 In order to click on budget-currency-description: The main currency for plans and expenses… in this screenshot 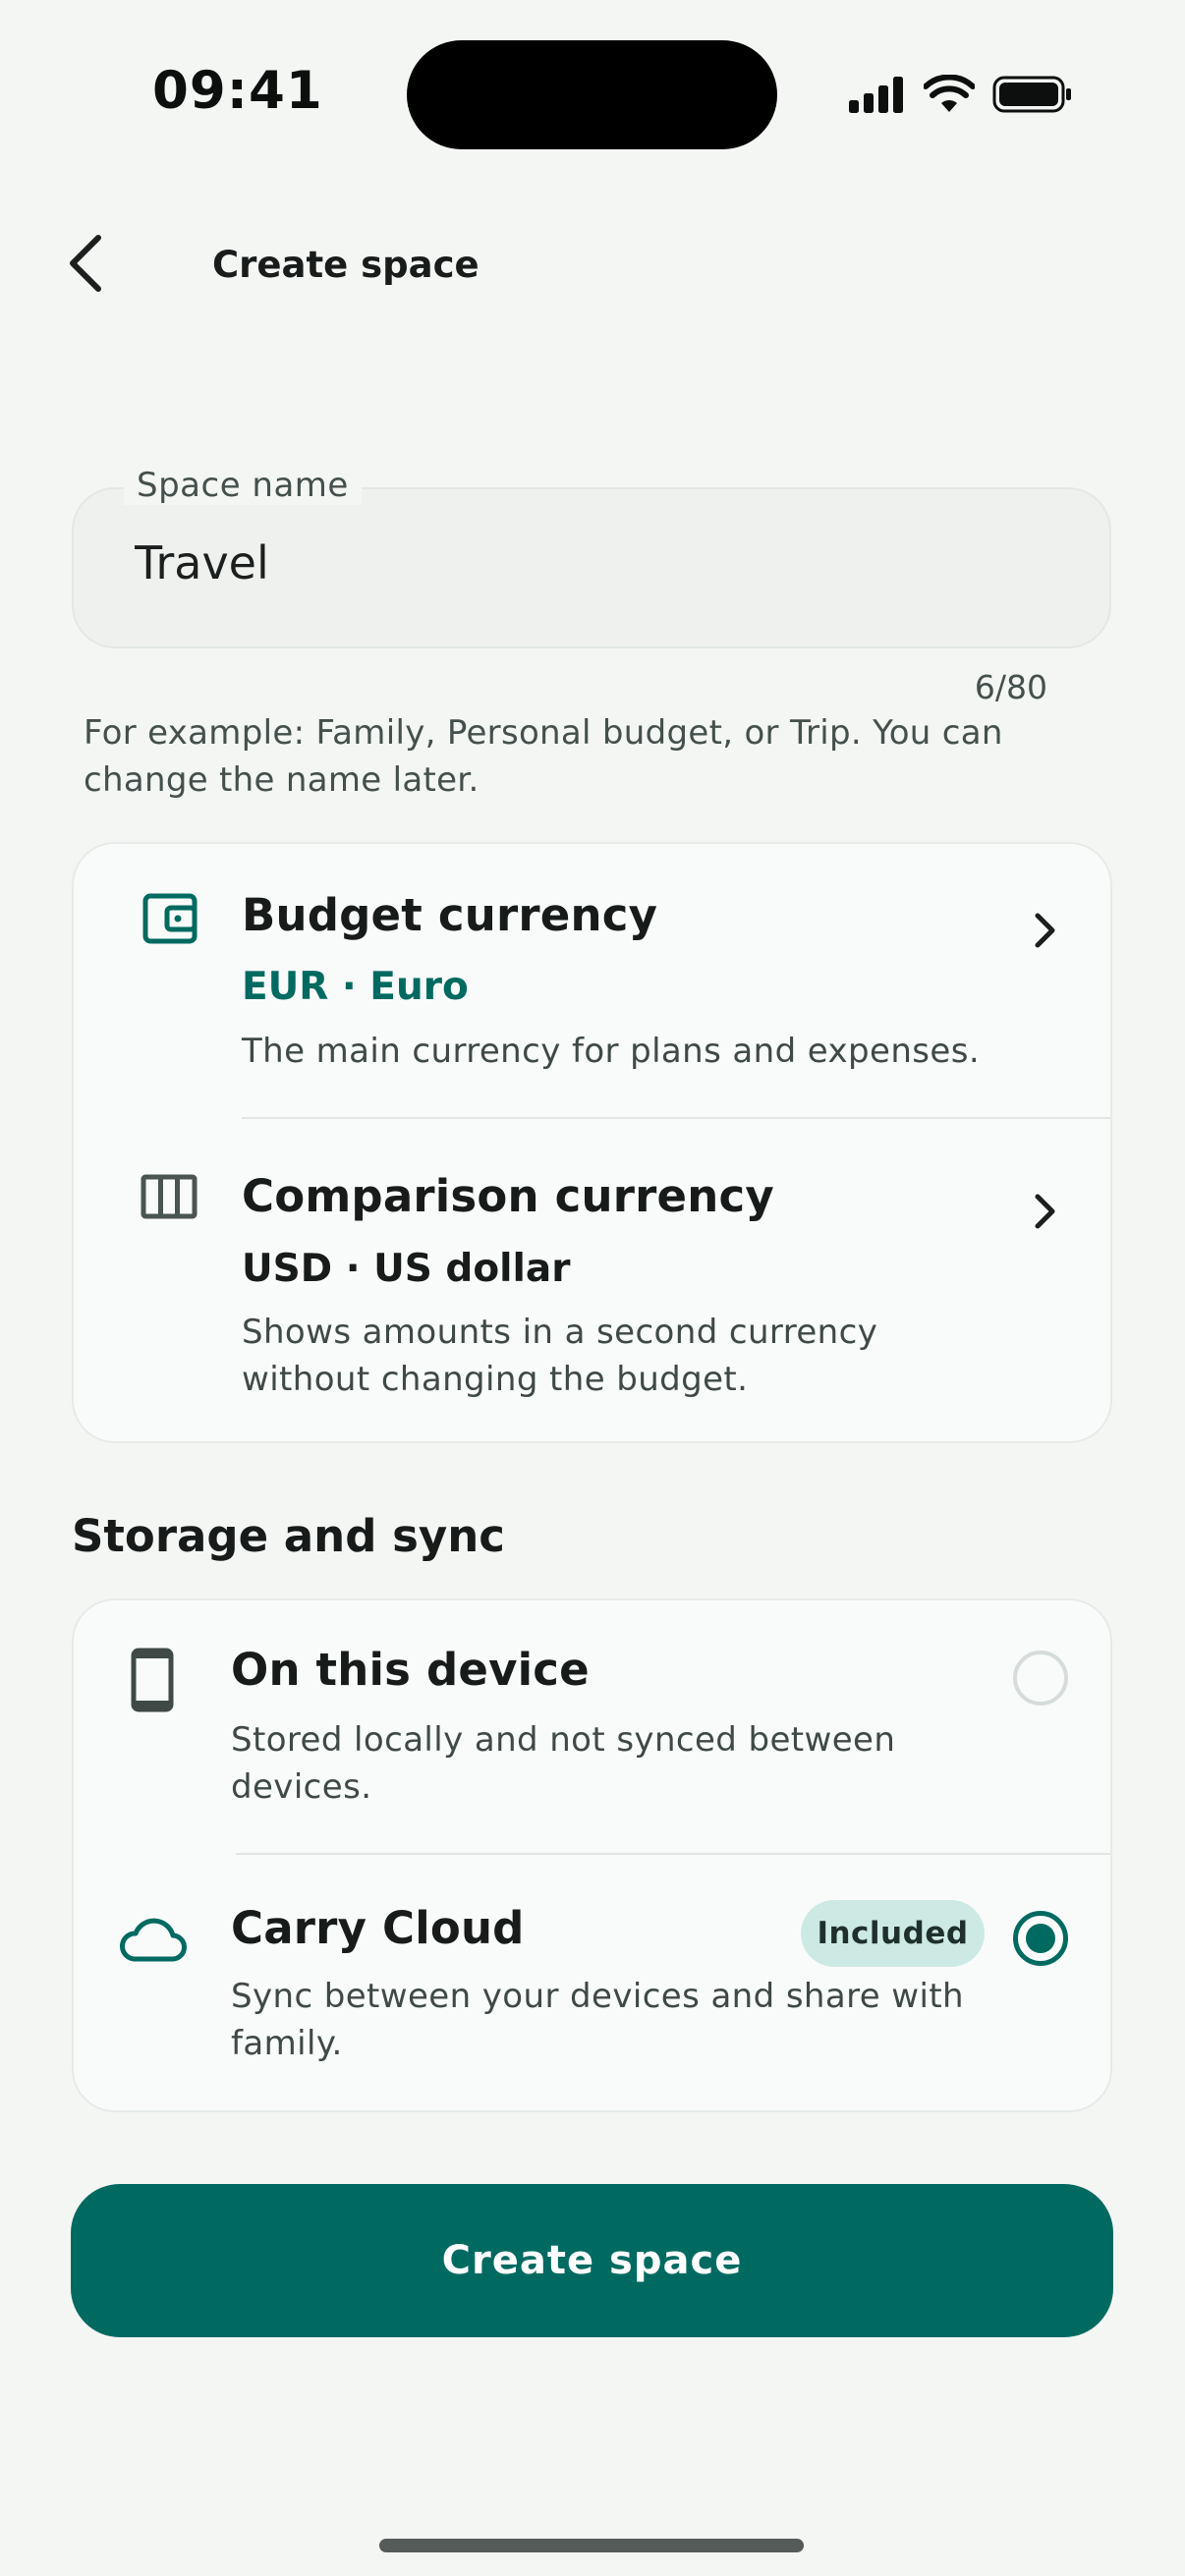, I will do `click(612, 1051)`.